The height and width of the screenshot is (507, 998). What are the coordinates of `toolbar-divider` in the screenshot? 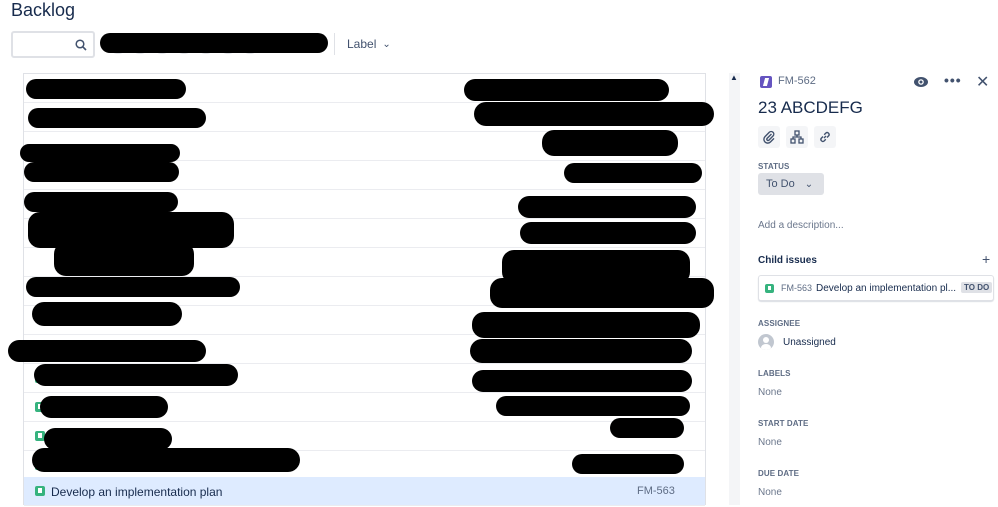 It's located at (334, 44).